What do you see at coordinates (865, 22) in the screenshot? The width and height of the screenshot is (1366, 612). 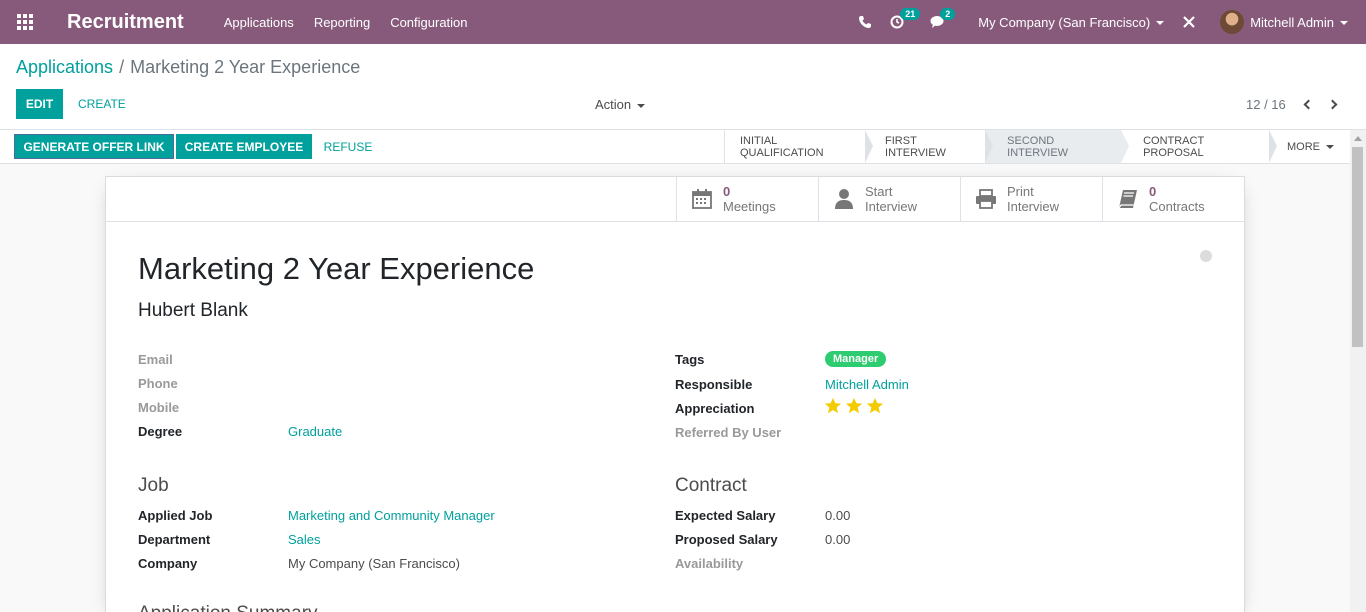 I see `phone-icon` at bounding box center [865, 22].